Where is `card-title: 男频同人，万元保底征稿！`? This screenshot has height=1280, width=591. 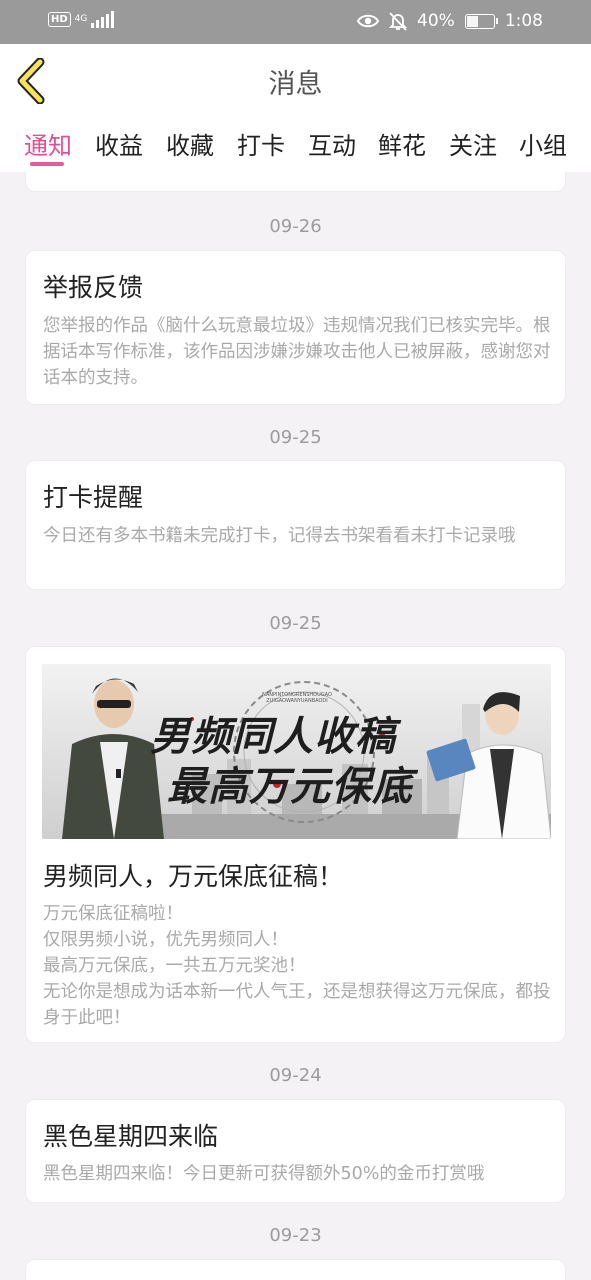 card-title: 男频同人，万元保底征稿！ is located at coordinates (193, 876).